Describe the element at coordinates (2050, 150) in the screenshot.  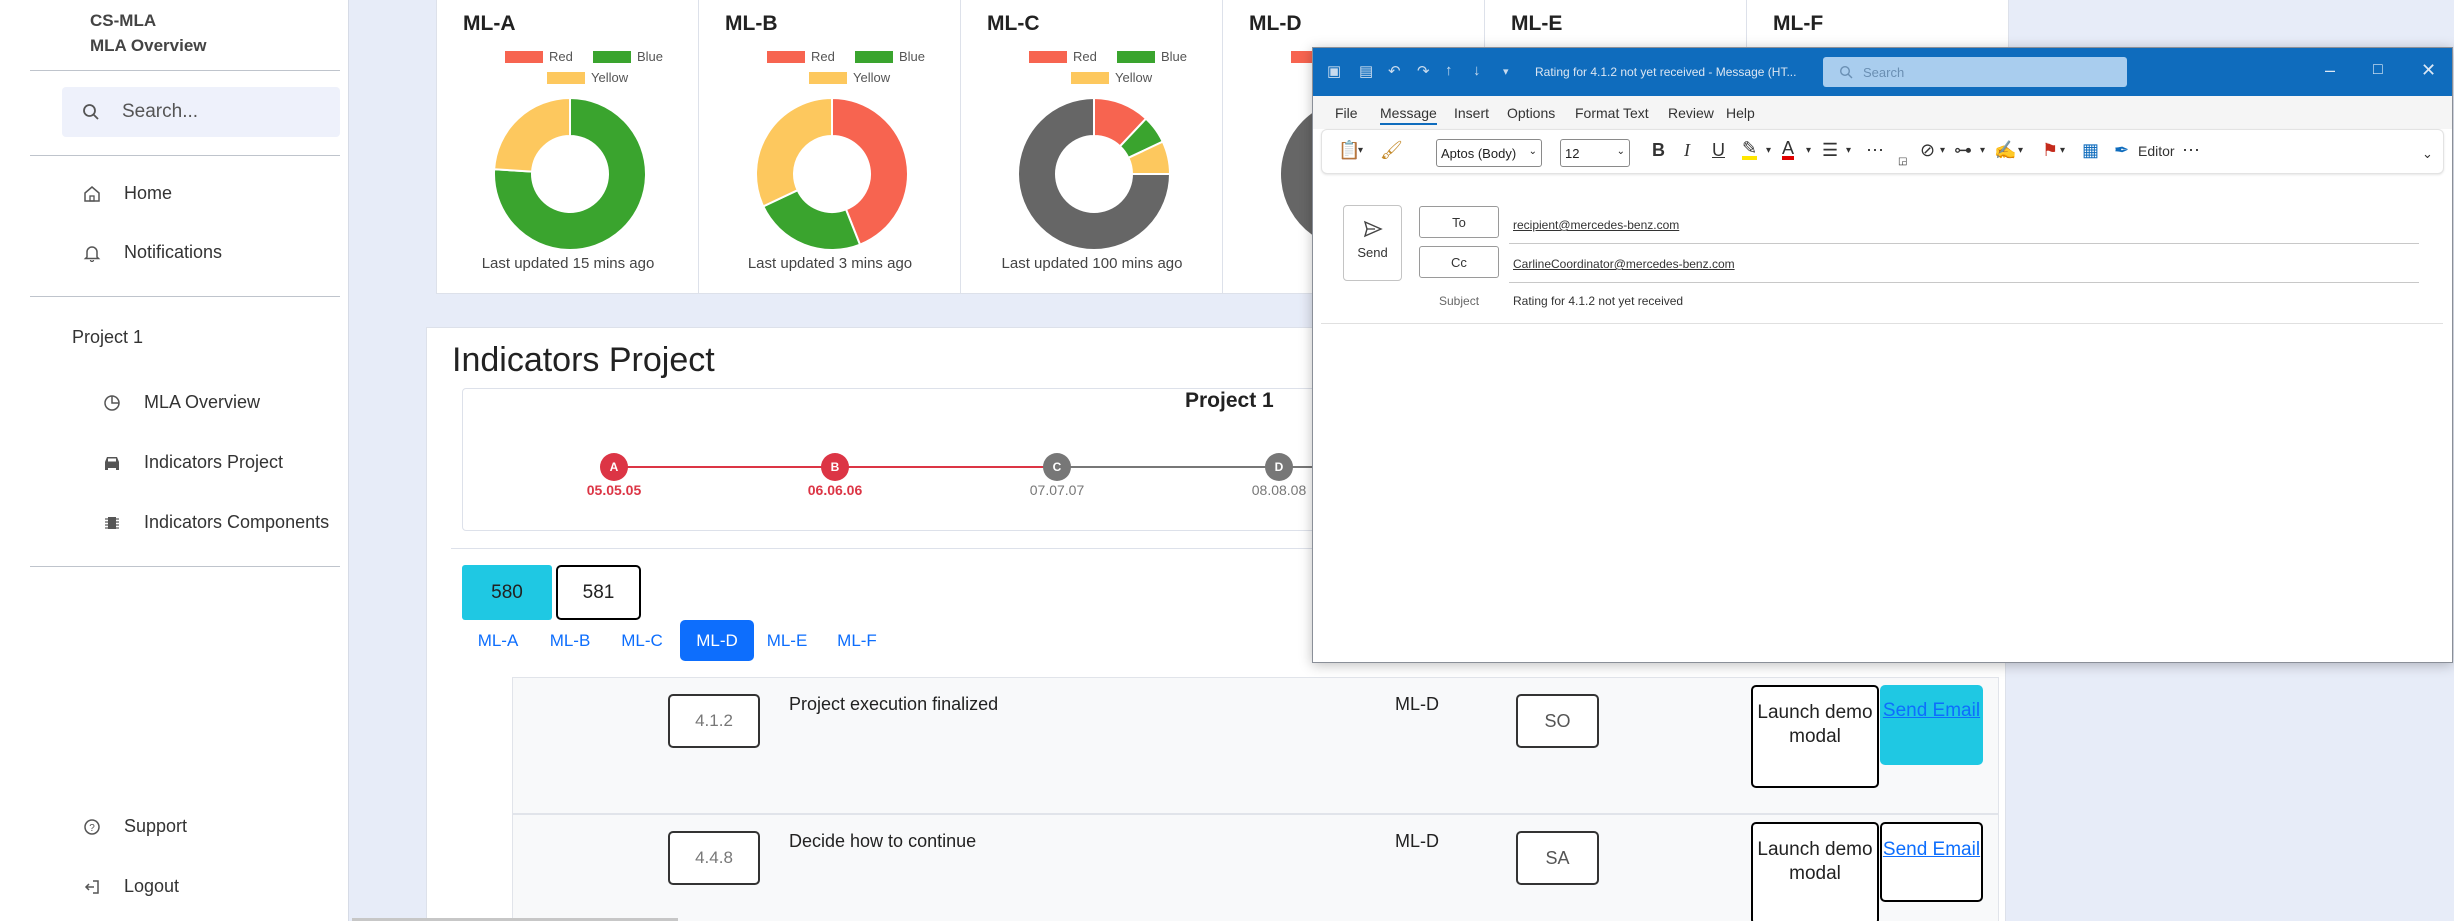
I see `flag-icon: ⚑` at that location.